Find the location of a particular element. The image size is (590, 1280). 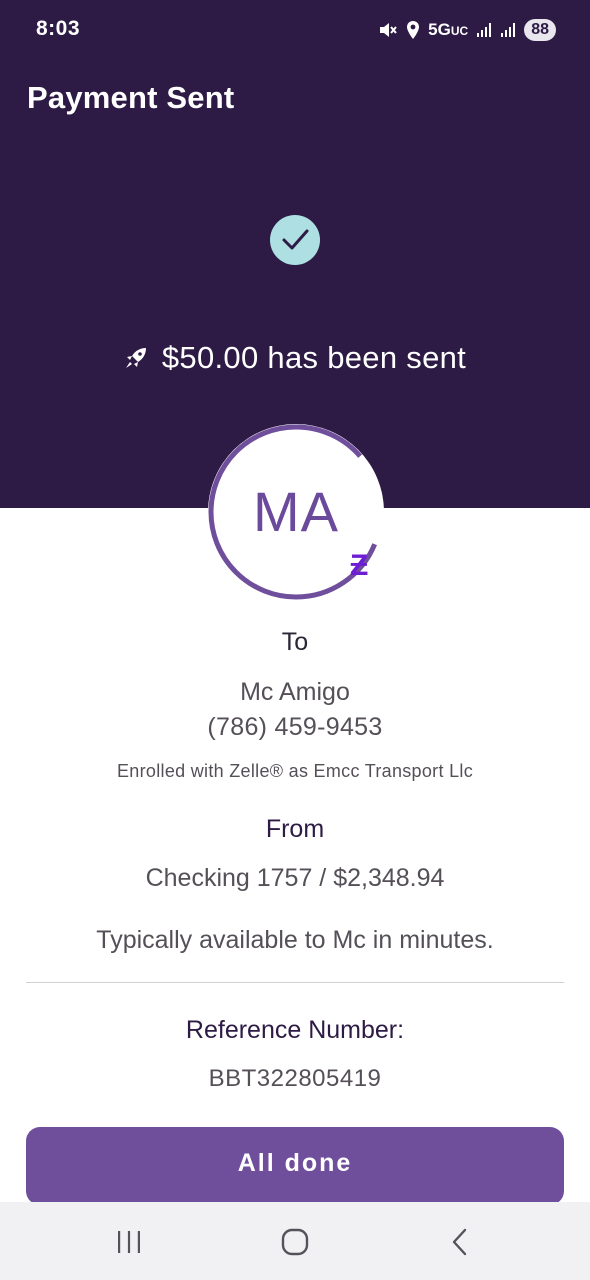

availability-note: Typically available to Mc in minutes. is located at coordinates (295, 940).